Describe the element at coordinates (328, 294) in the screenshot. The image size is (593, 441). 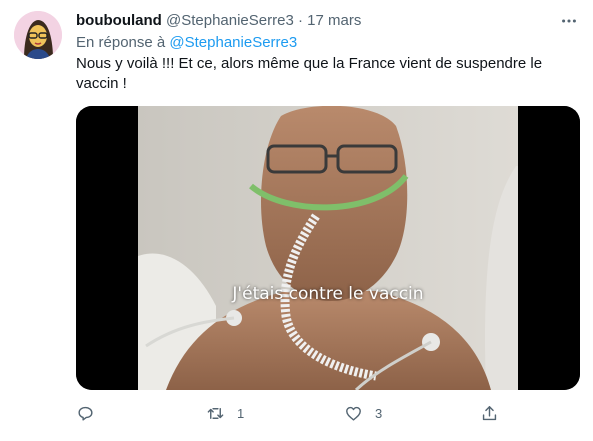
I see `video-subtitle: J'étais contre le vaccin` at that location.